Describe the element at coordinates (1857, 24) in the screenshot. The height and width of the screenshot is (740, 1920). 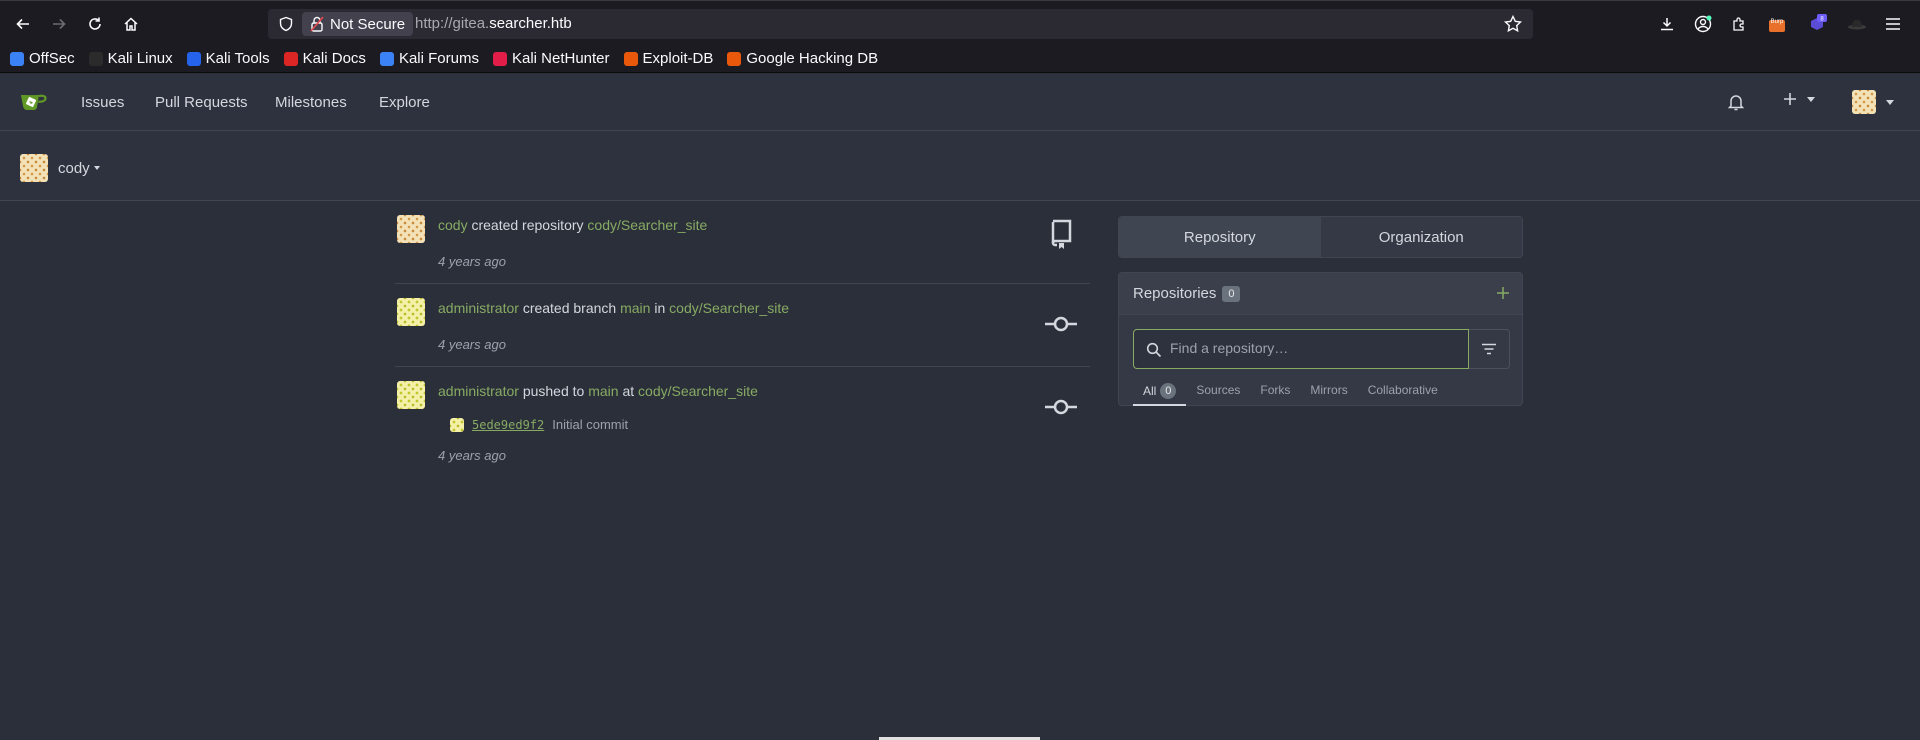
I see `hat-extension-button` at that location.